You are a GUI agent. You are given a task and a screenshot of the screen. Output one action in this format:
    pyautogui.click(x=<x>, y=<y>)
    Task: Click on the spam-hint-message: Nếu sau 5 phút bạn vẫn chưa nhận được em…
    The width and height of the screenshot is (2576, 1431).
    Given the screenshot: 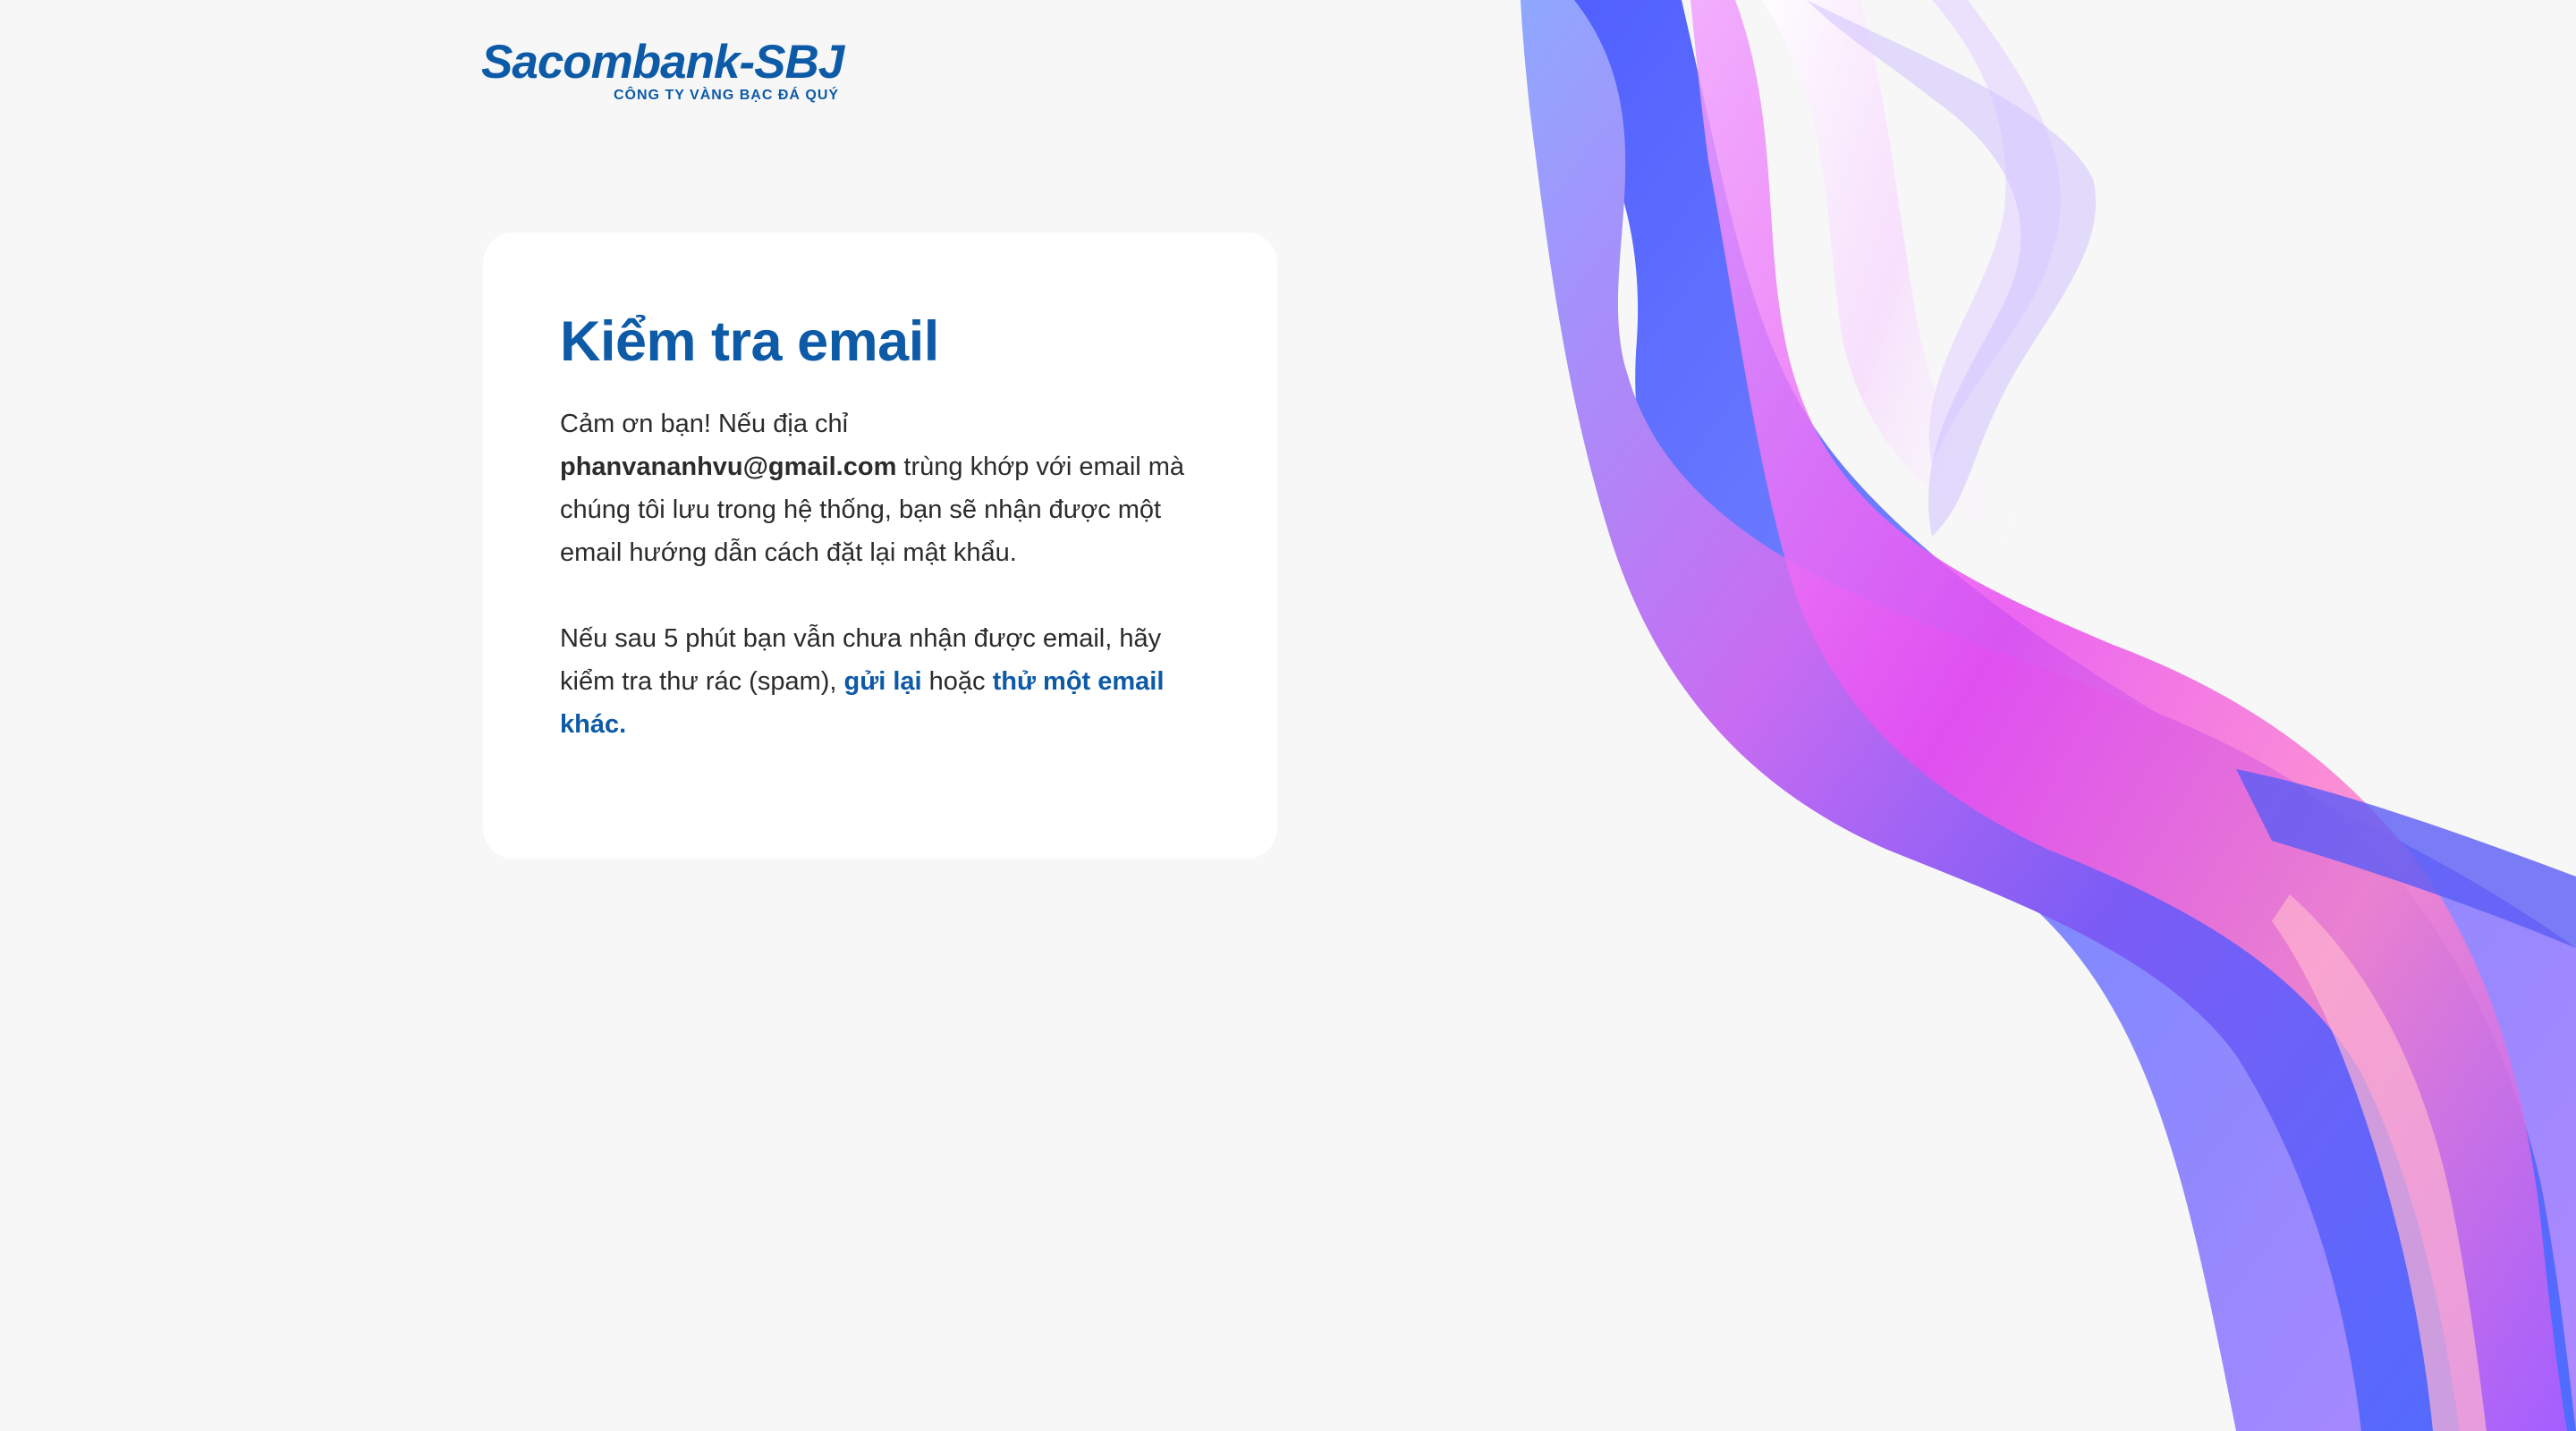 What is the action you would take?
    pyautogui.click(x=873, y=681)
    